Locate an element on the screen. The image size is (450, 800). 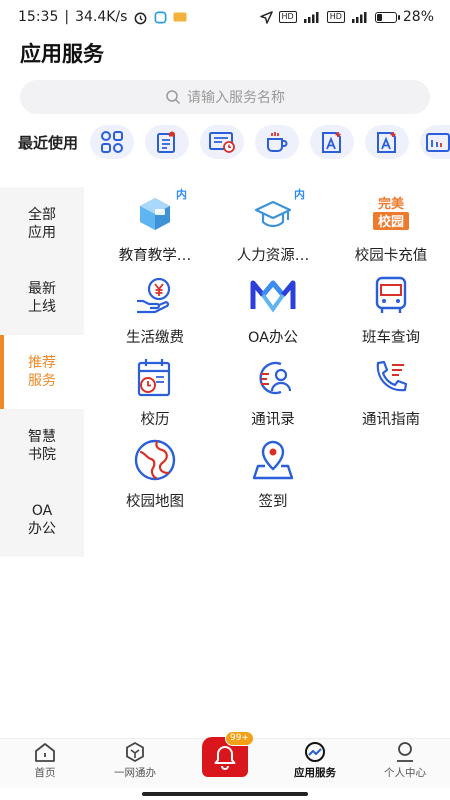
recent-calendar-card-icon is located at coordinates (222, 142).